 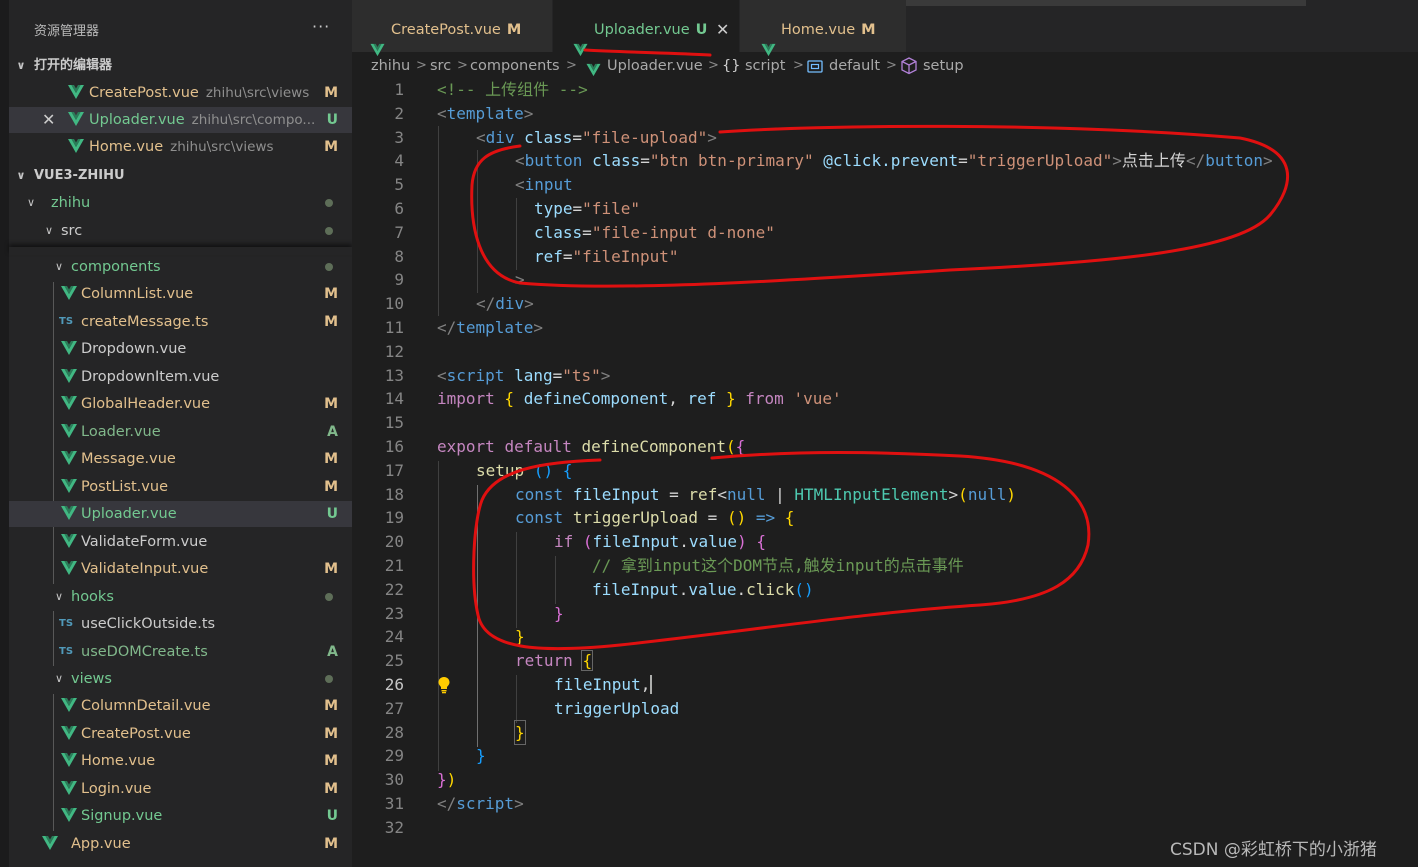 I want to click on breadcrumb-item: zhihu, so click(x=390, y=66).